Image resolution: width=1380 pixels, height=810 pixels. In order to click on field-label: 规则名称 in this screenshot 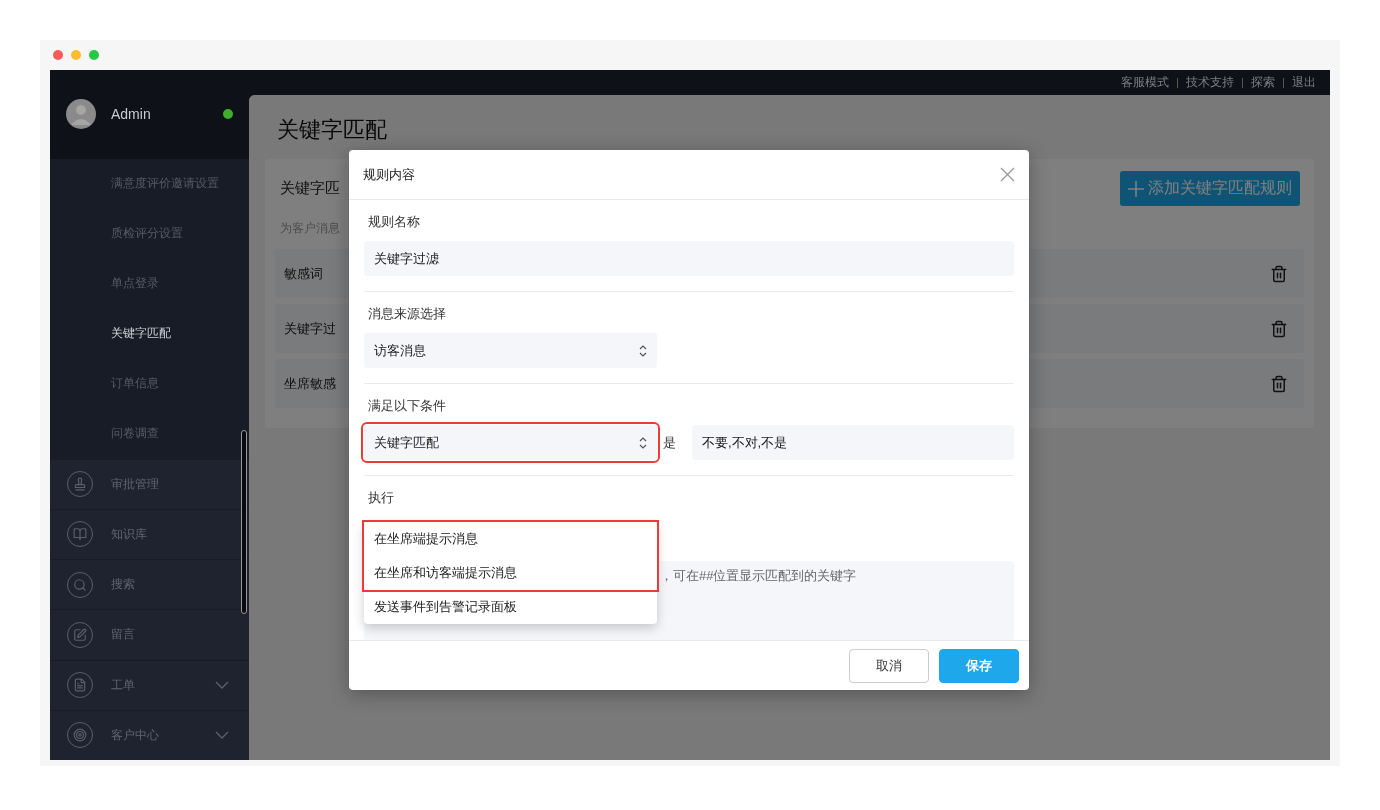, I will do `click(394, 222)`.